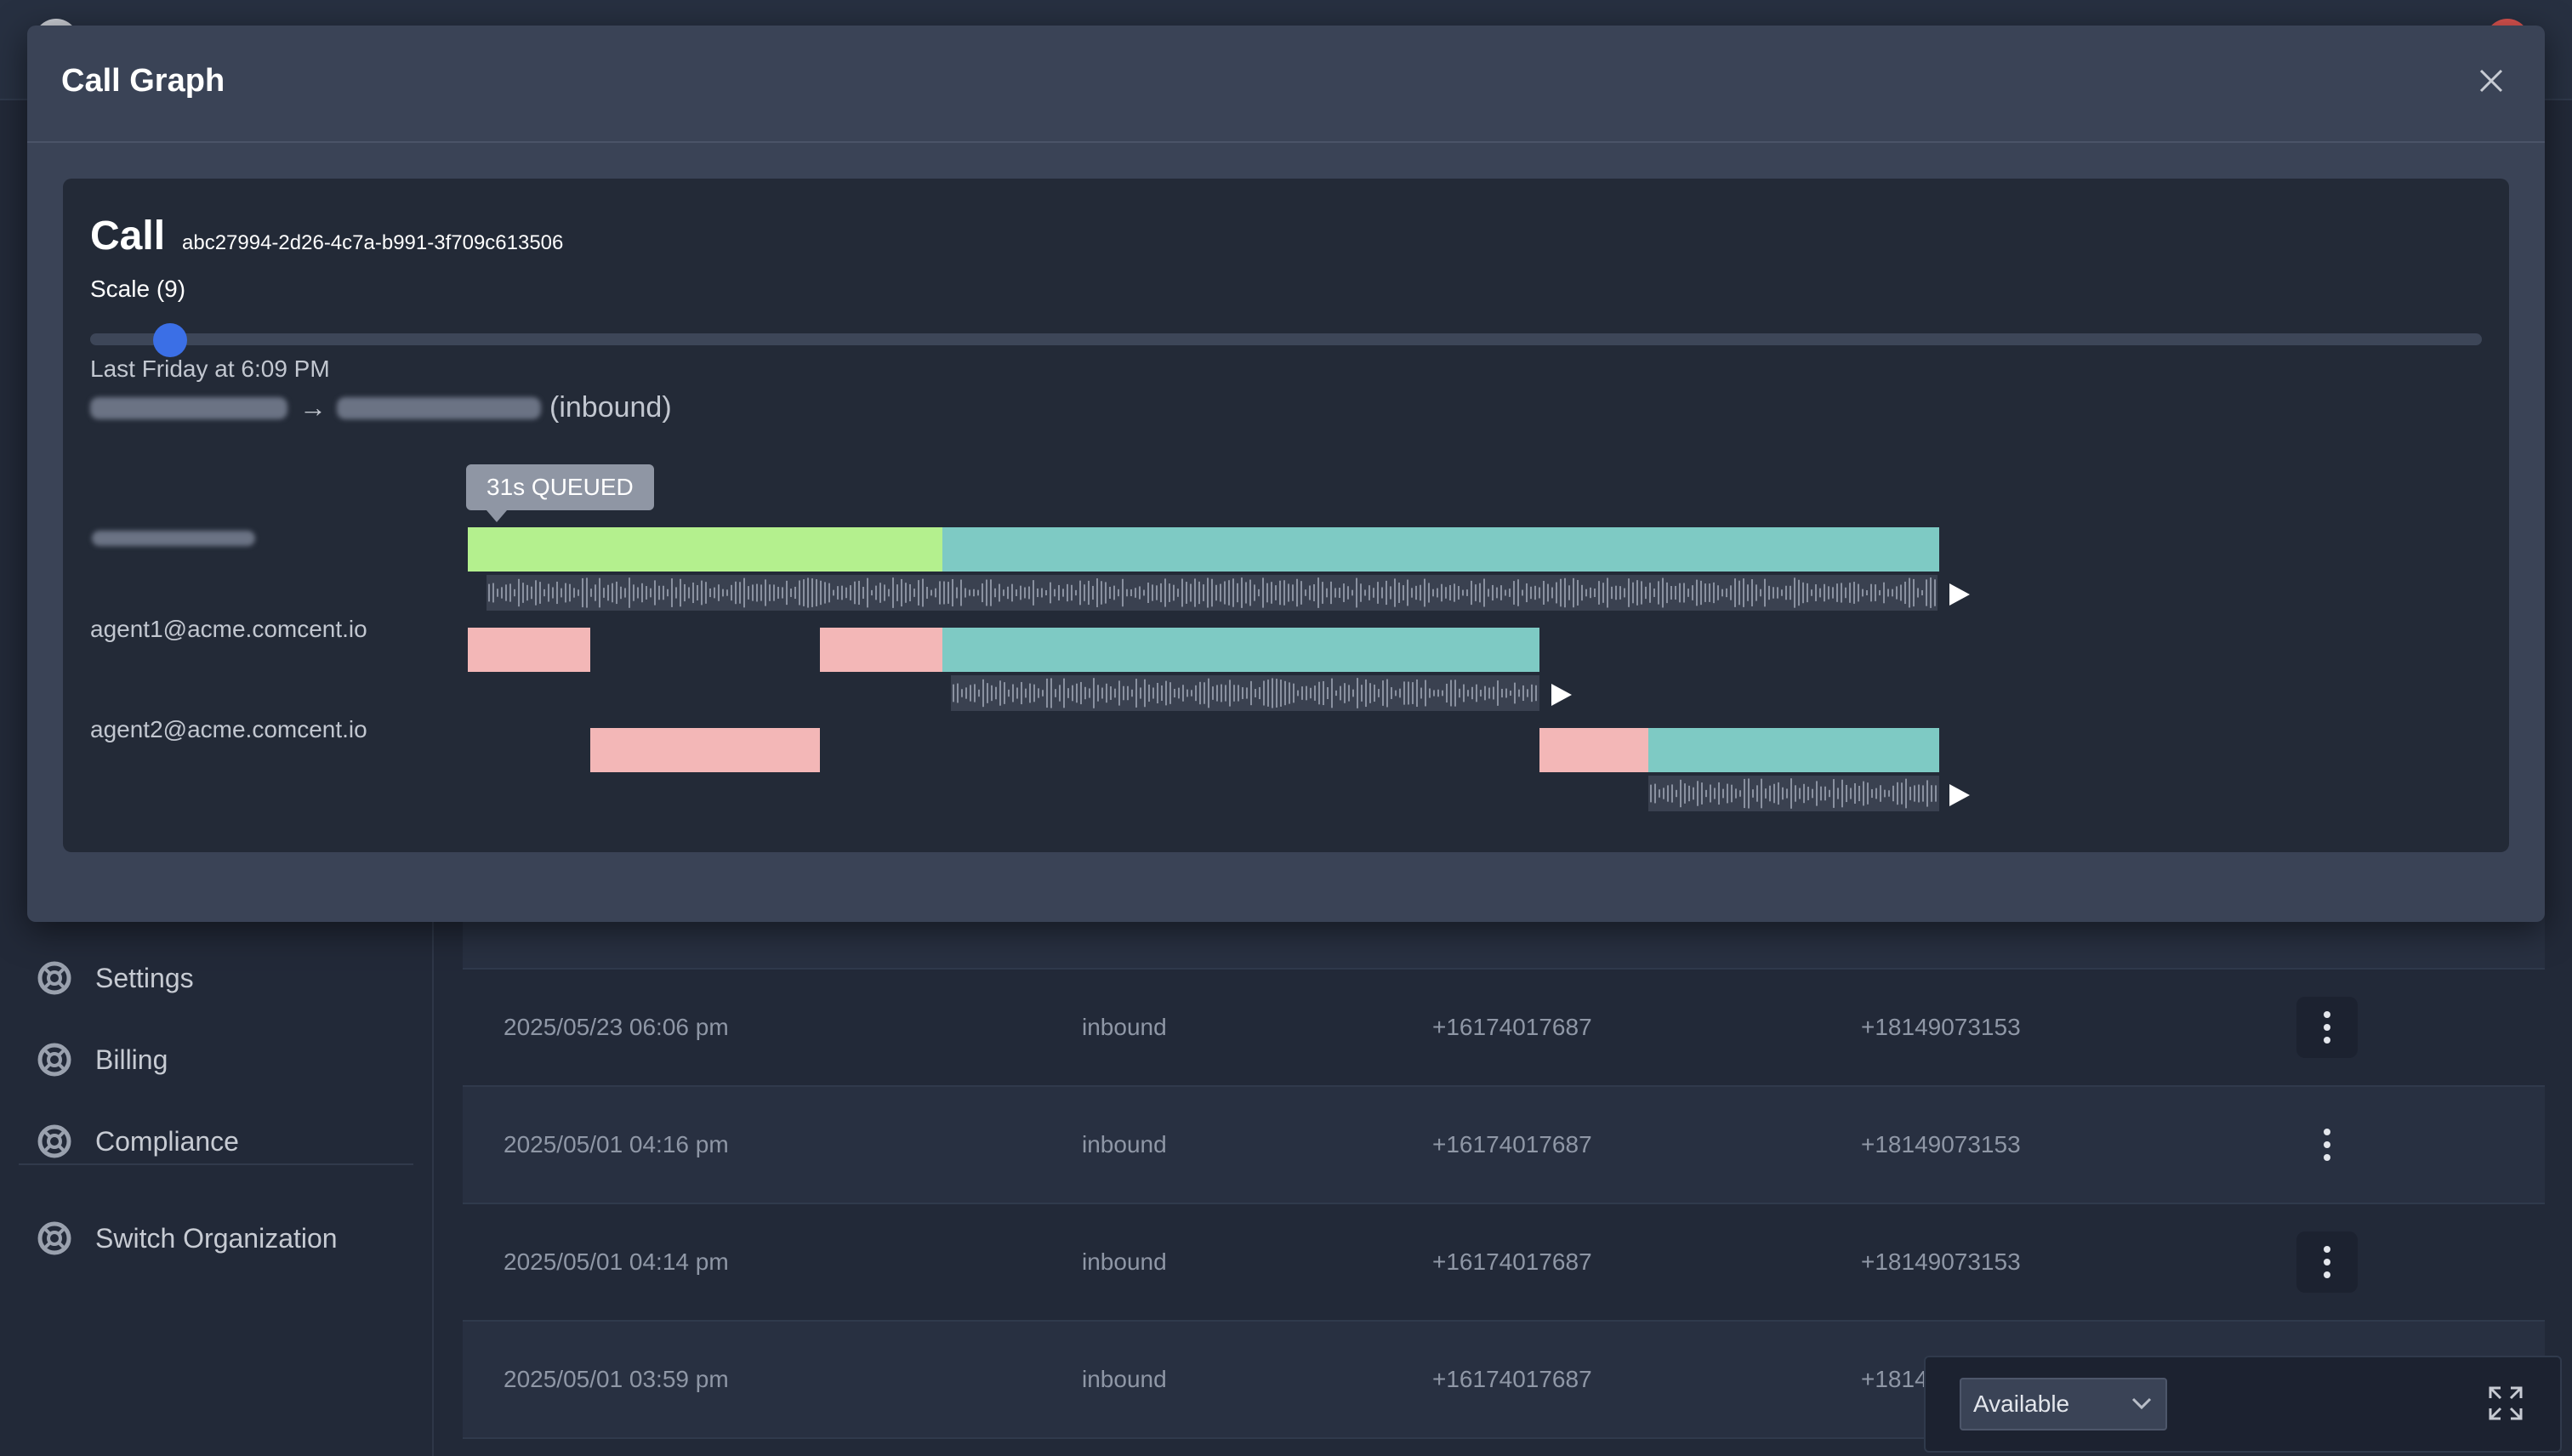 The width and height of the screenshot is (2572, 1456). I want to click on route-arrow: →, so click(313, 407).